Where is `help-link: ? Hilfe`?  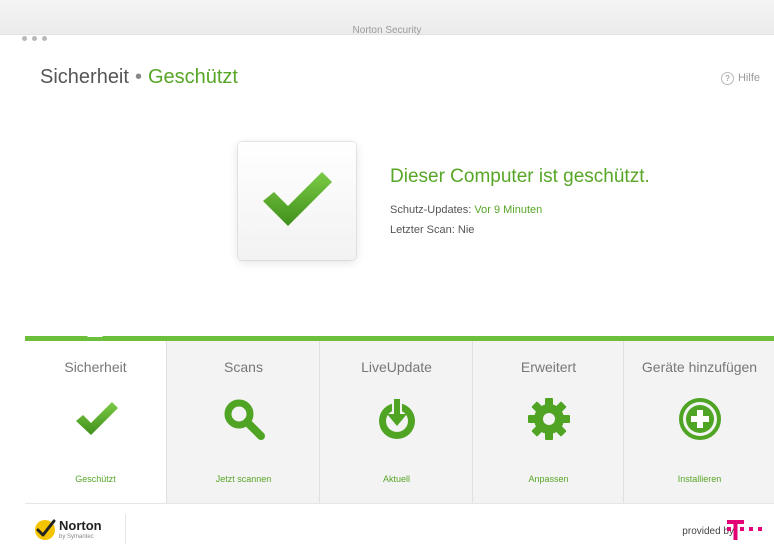
help-link: ? Hilfe is located at coordinates (740, 78).